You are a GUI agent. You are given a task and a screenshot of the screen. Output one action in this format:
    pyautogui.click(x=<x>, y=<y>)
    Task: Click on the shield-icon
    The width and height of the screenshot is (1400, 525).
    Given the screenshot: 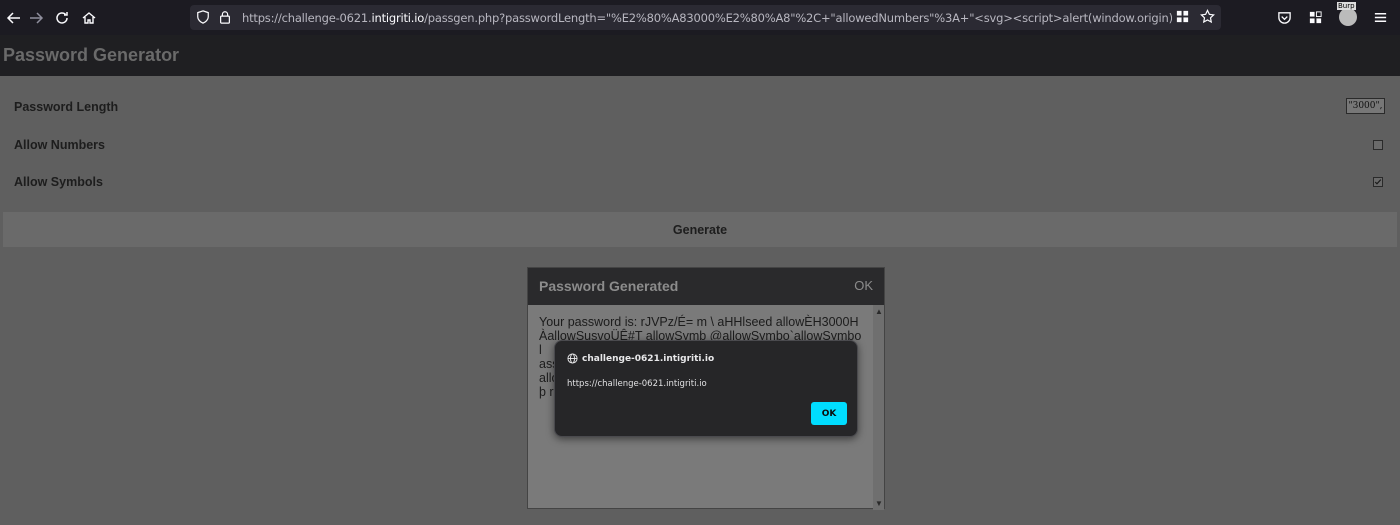 What is the action you would take?
    pyautogui.click(x=204, y=17)
    